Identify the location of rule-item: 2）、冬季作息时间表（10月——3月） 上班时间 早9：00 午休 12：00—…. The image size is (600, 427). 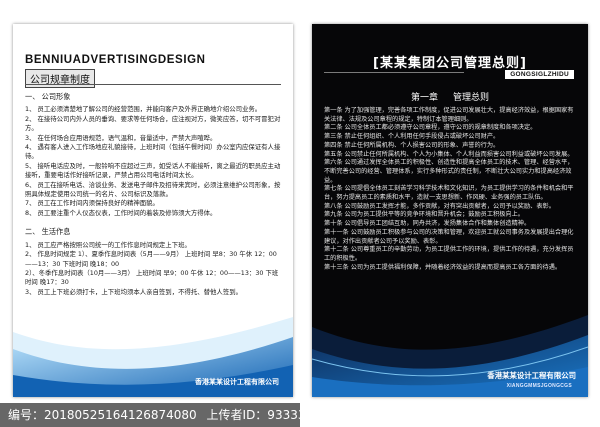
(152, 277).